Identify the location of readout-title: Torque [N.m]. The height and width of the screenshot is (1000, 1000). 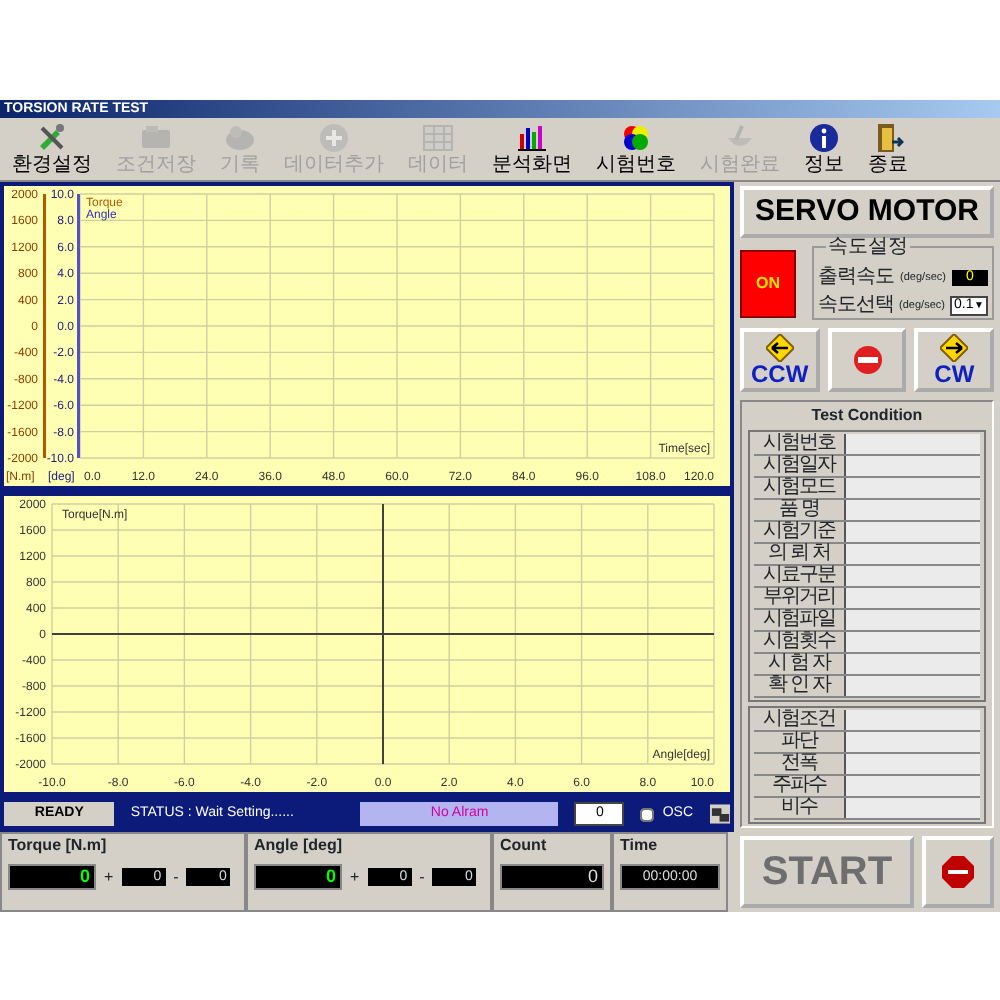
(58, 846).